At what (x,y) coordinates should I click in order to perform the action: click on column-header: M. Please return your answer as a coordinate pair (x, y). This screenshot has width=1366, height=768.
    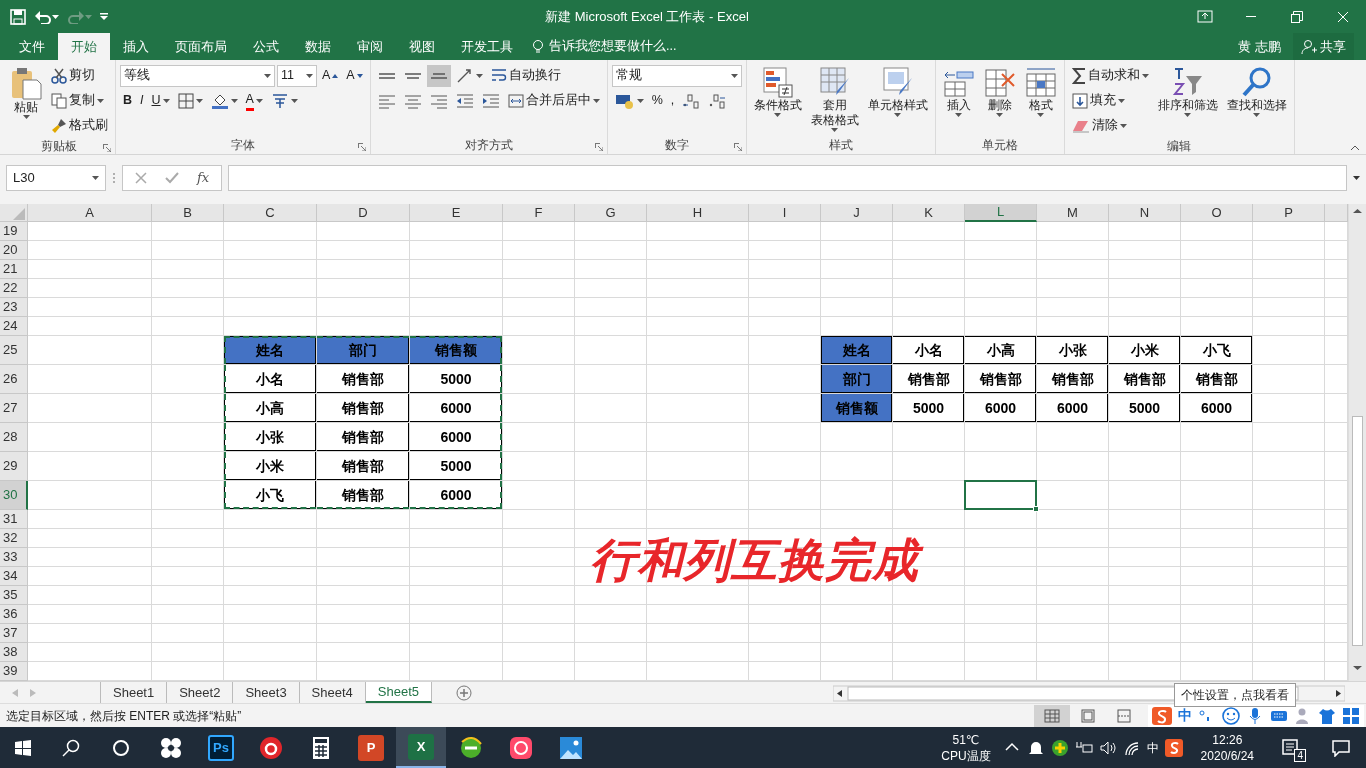
    Looking at the image, I should click on (1073, 213).